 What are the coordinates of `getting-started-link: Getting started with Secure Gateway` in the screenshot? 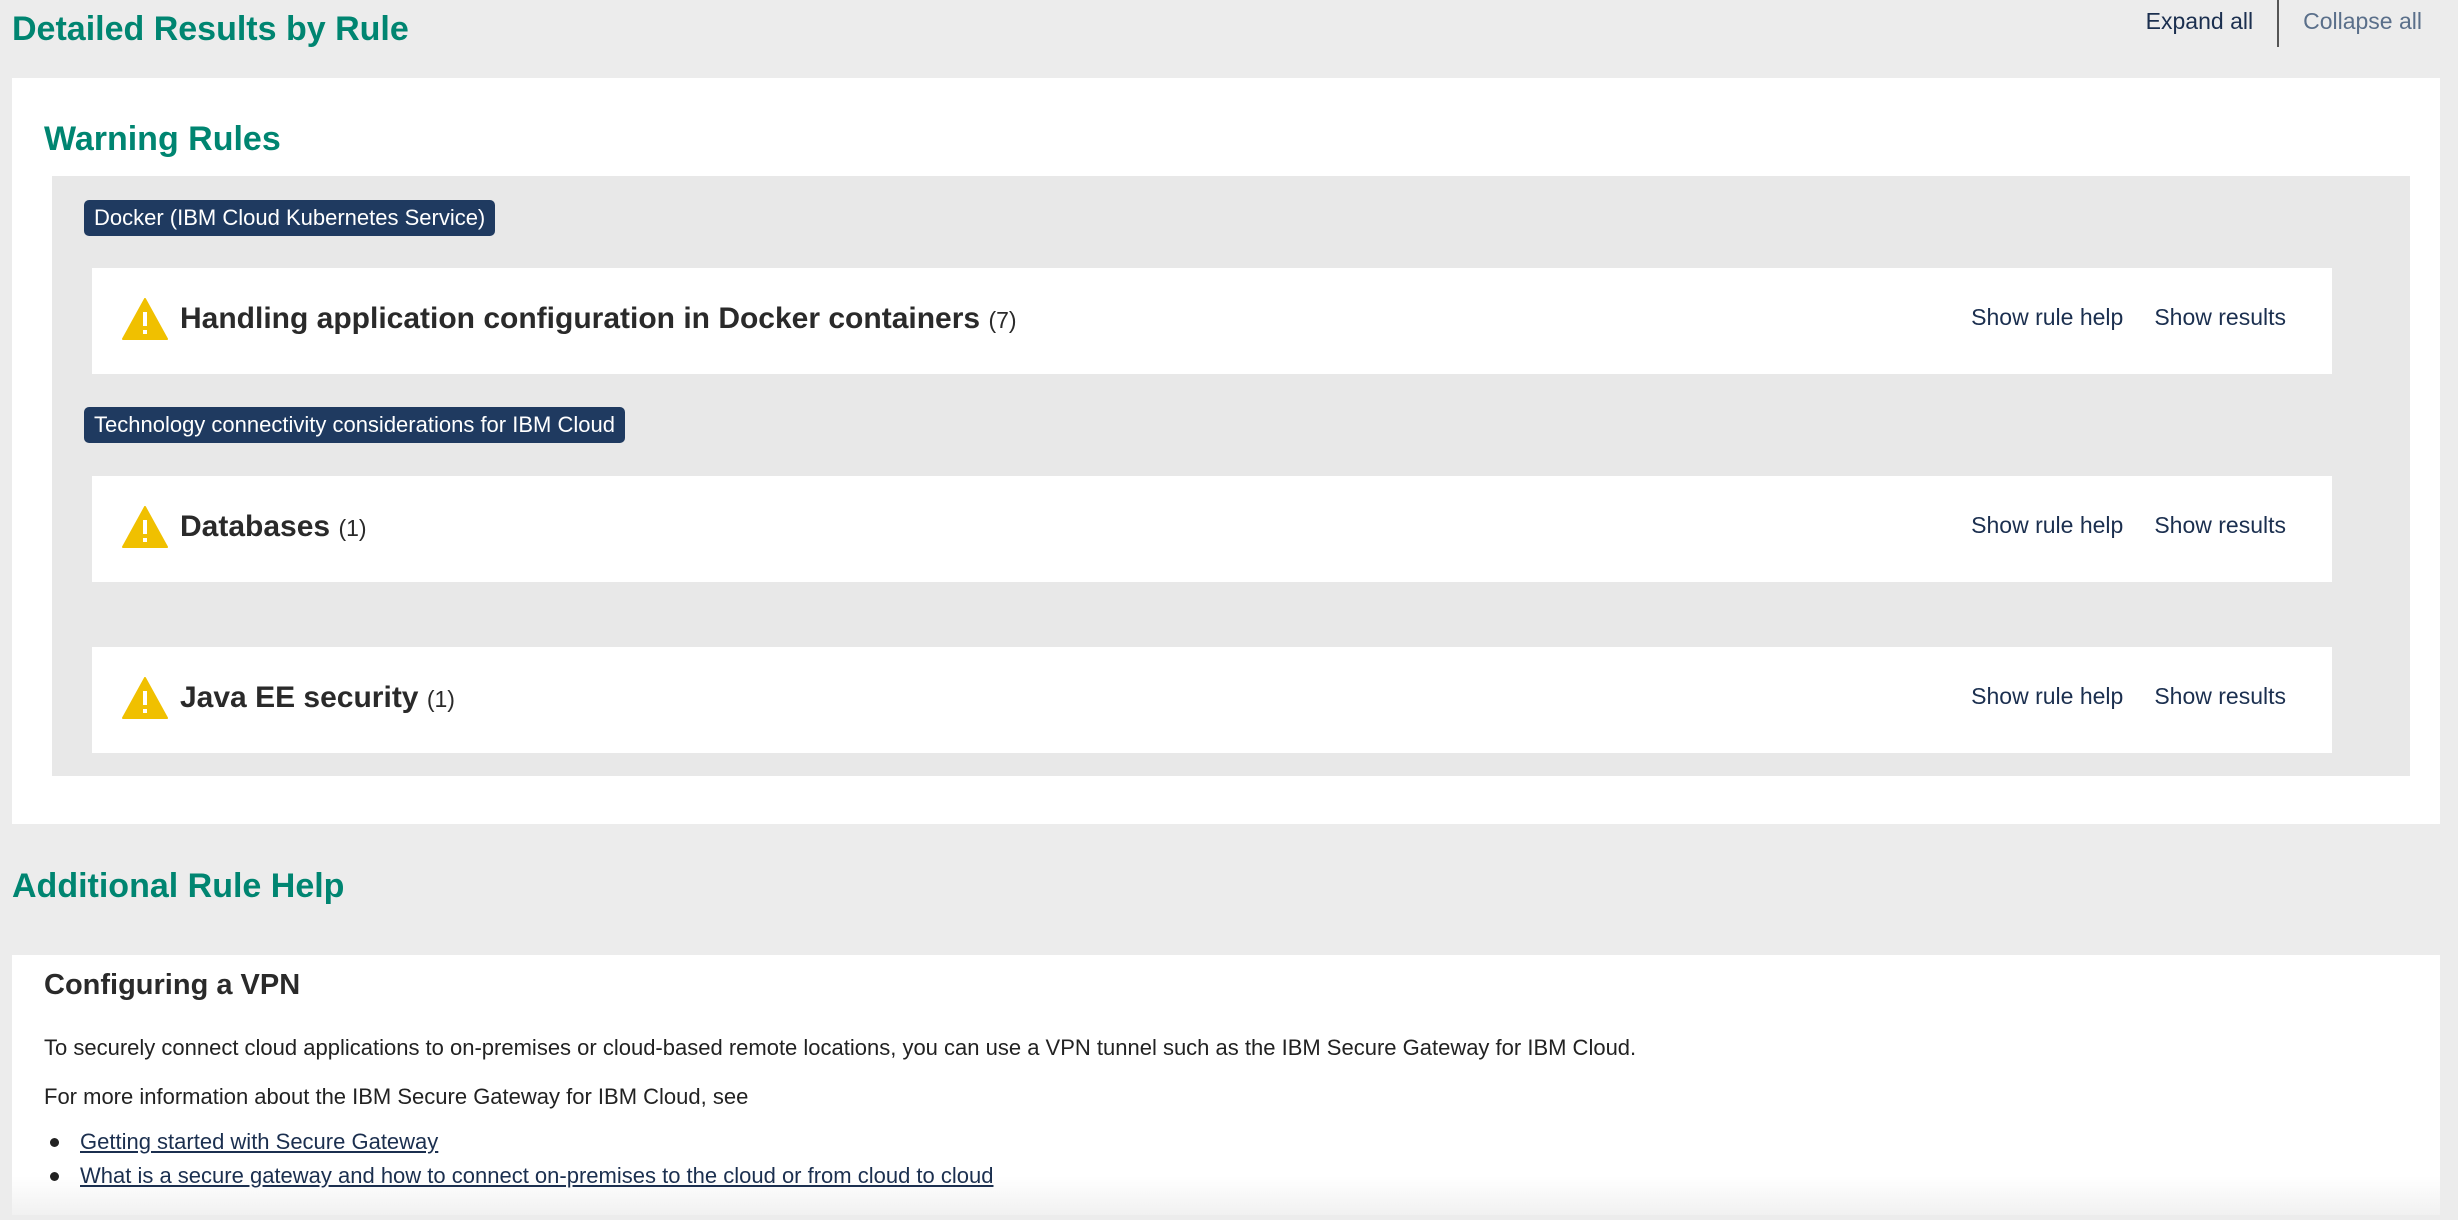 It's located at (259, 1141).